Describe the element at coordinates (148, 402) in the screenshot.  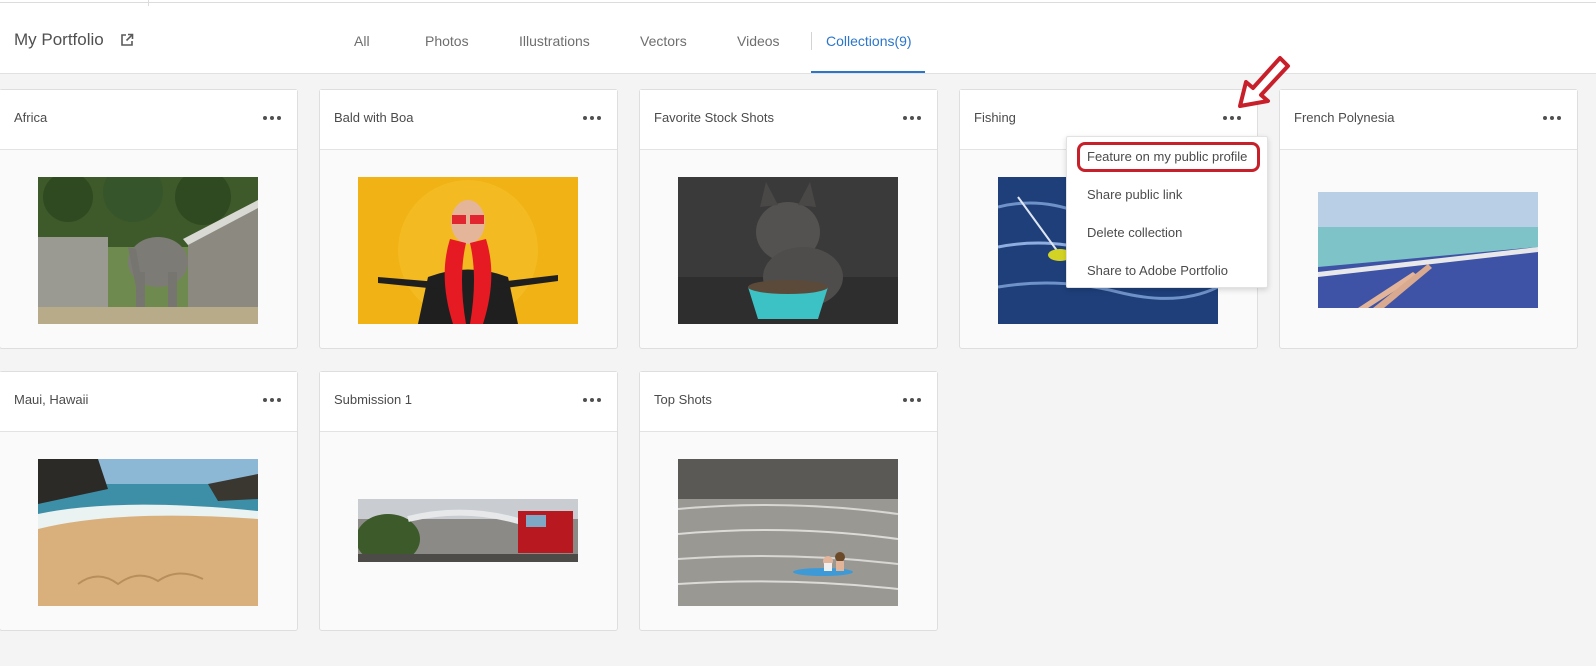
I see `card-header: Maui, Hawaii` at that location.